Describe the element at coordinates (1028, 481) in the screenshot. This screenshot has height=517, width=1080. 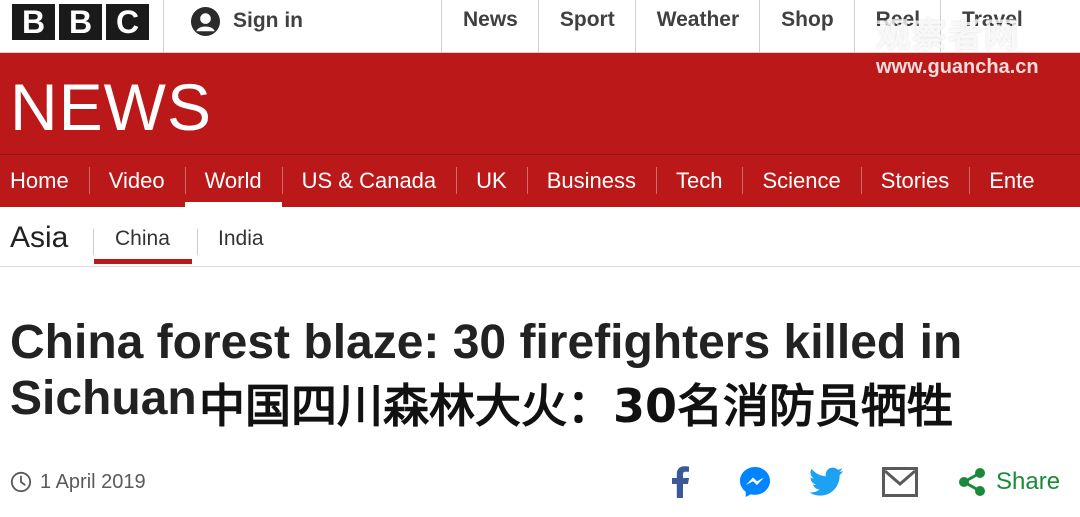
I see `share-label: Share` at that location.